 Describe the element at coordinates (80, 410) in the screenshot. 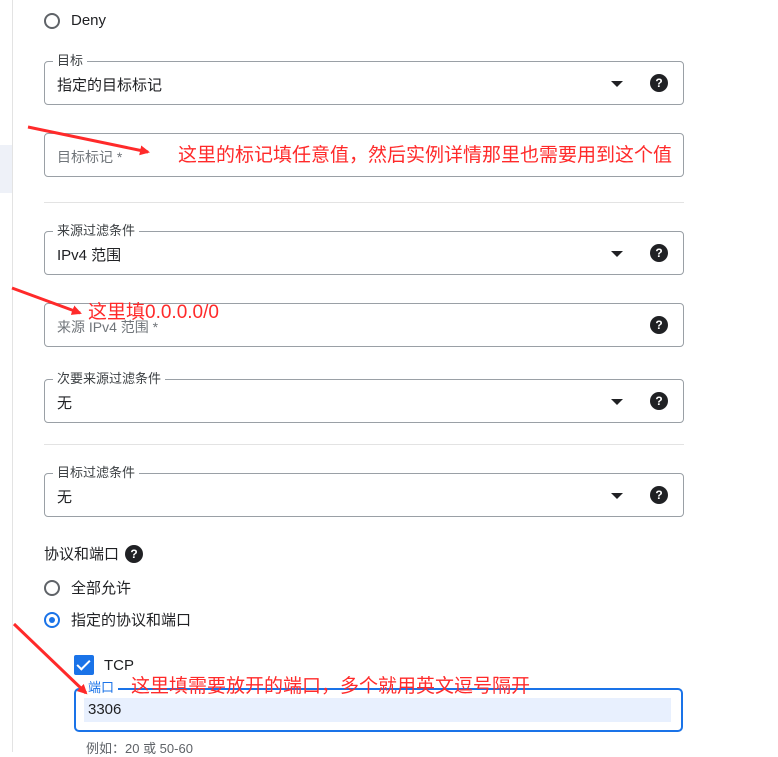

I see `annotation-arrows` at that location.